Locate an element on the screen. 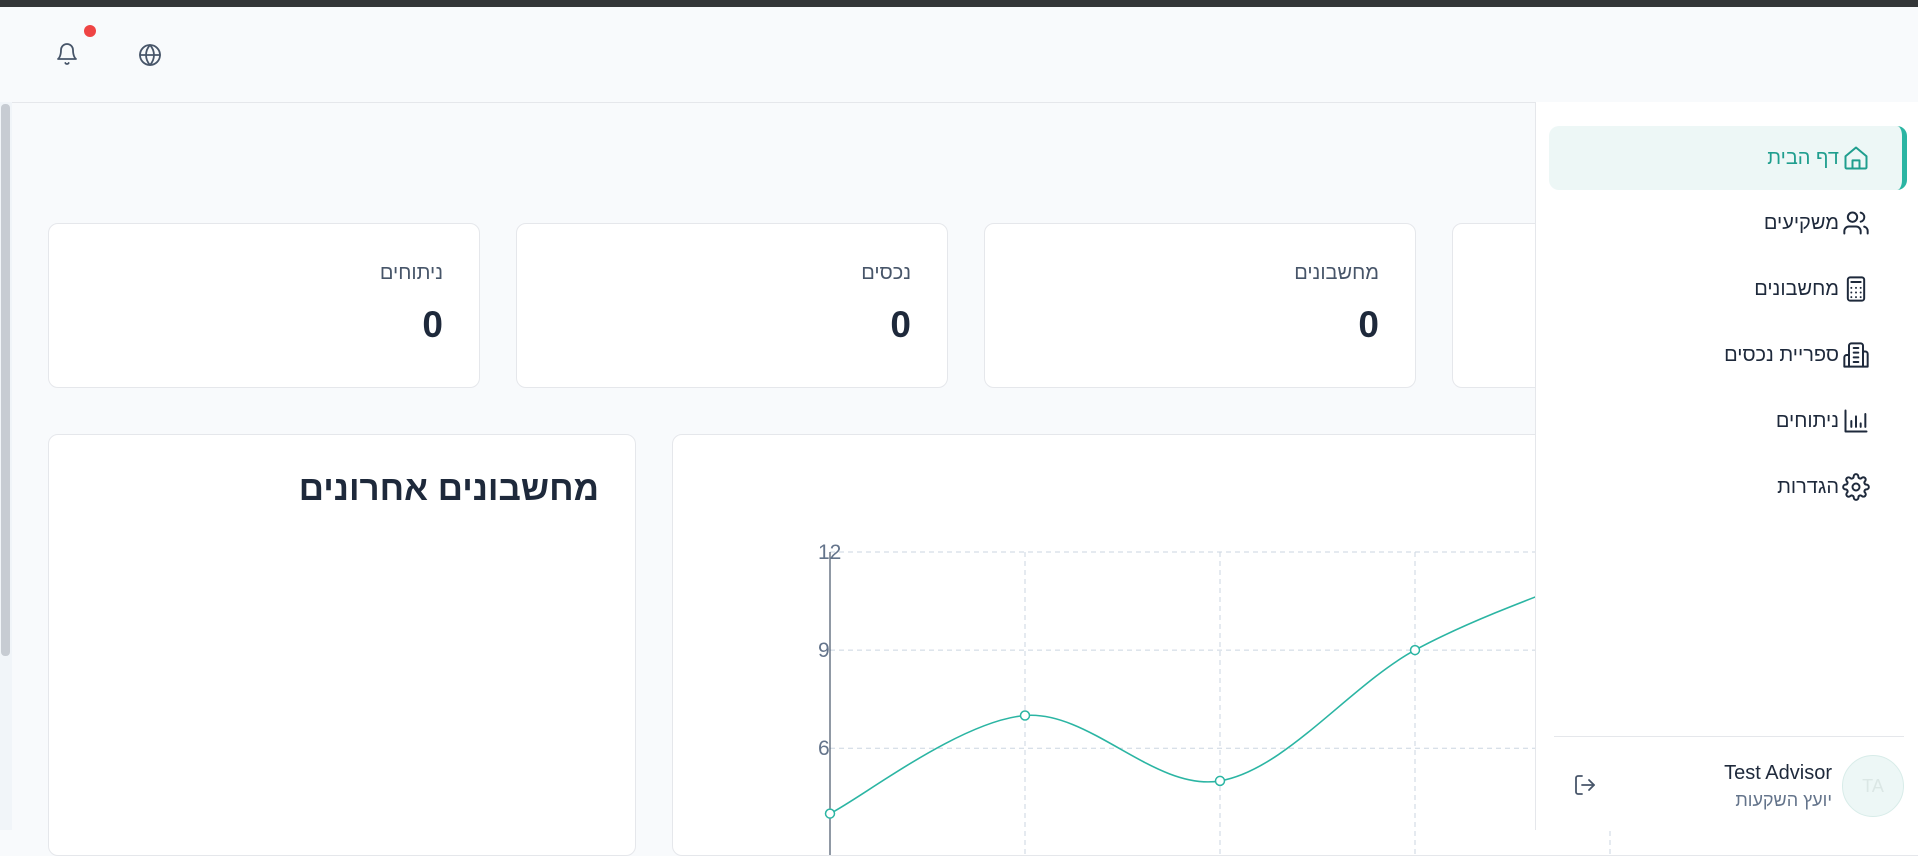 The height and width of the screenshot is (856, 1918). gear-icon is located at coordinates (1856, 487).